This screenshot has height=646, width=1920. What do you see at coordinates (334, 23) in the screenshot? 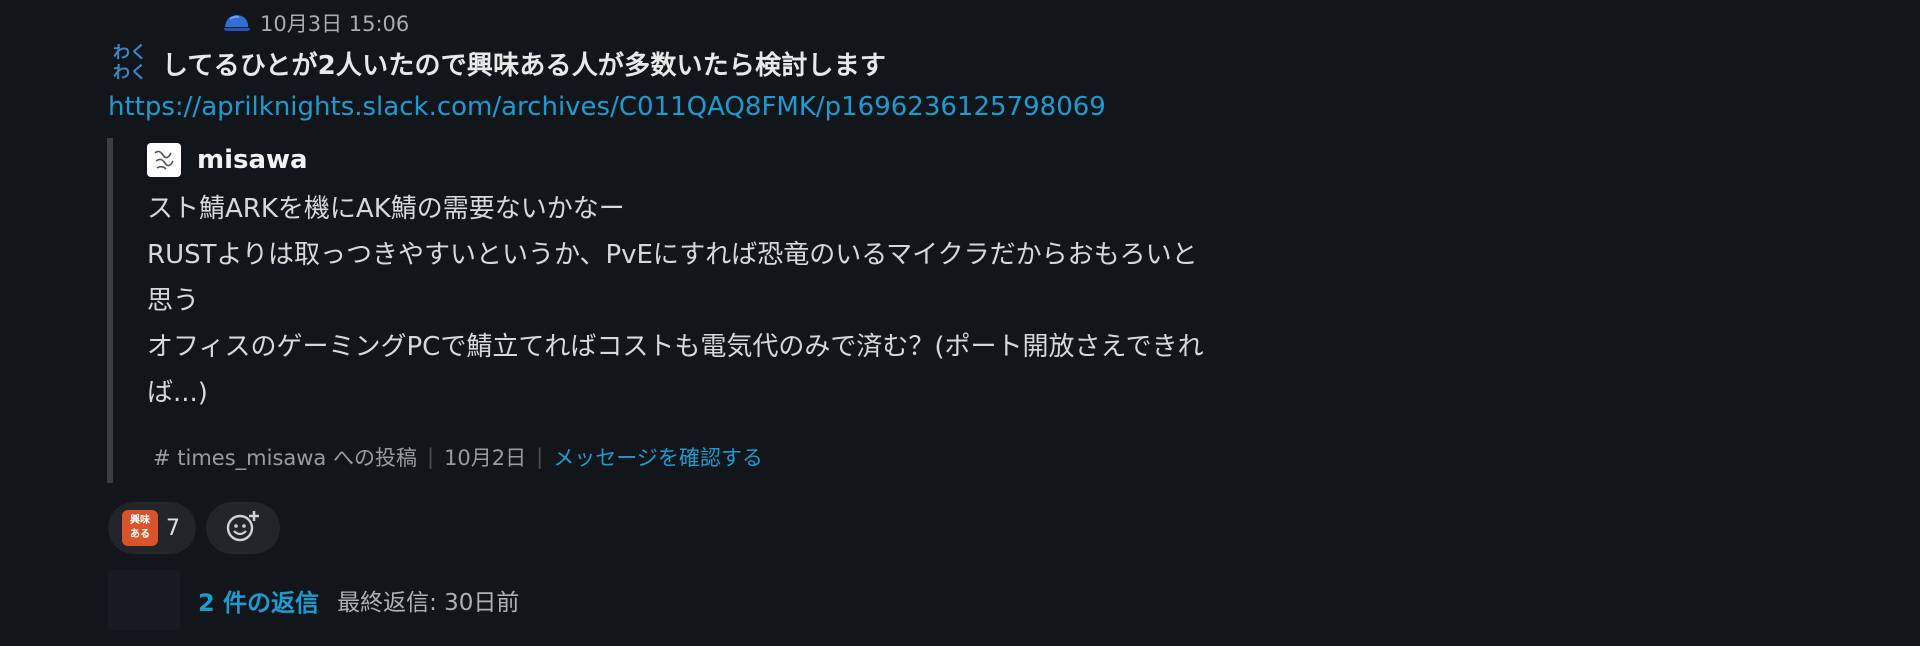
I see `message-timestamp: 10月3日 15:06` at bounding box center [334, 23].